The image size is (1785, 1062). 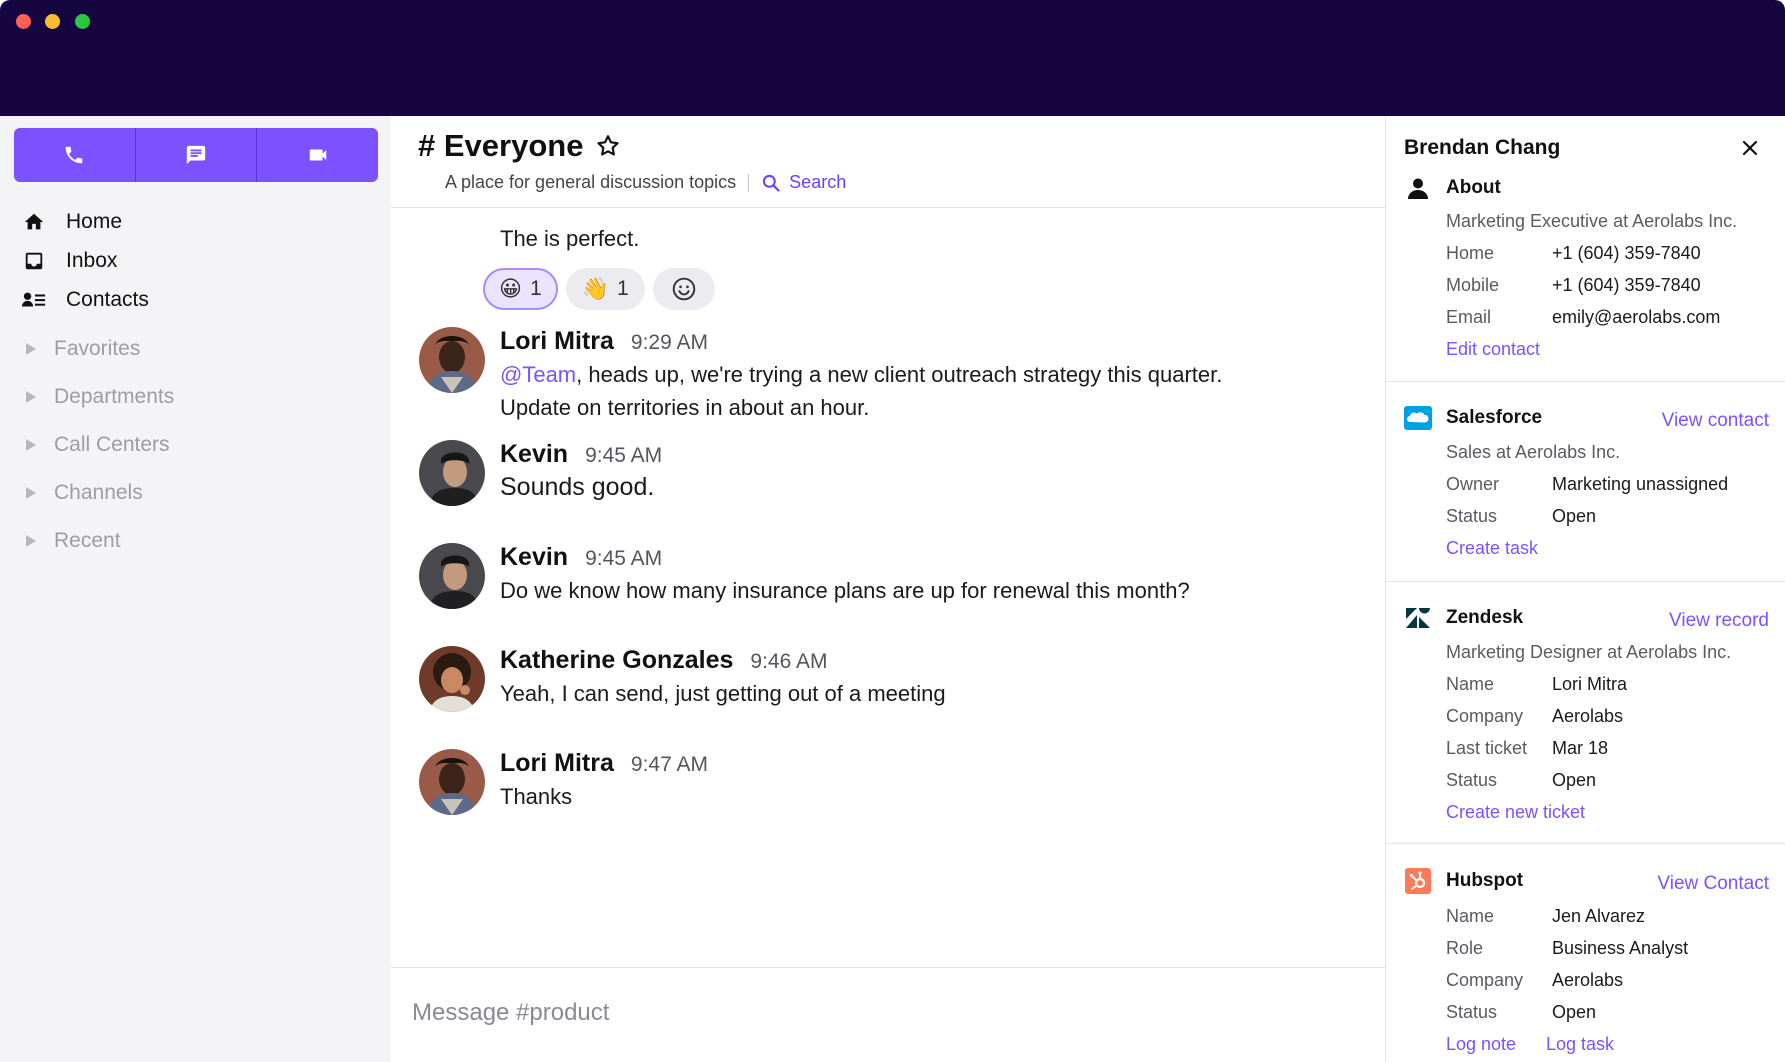 What do you see at coordinates (112, 444) in the screenshot?
I see `section-label: Call Centers` at bounding box center [112, 444].